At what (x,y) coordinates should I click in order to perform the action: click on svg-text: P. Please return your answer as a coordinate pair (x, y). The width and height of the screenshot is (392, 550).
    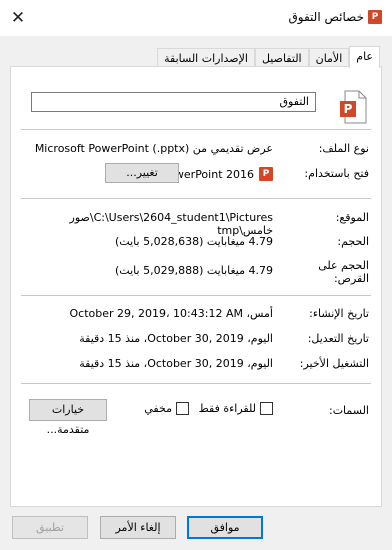
    Looking at the image, I should click on (348, 109).